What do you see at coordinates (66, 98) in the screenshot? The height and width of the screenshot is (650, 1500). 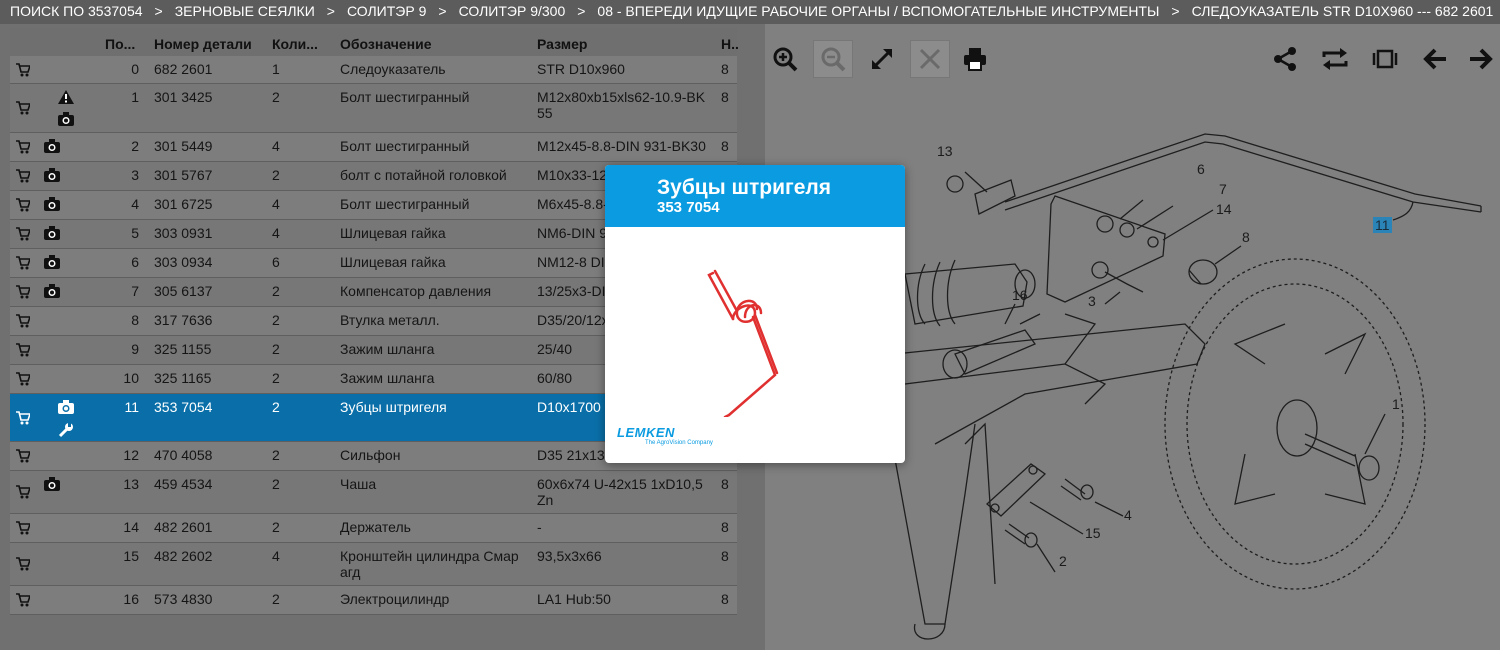 I see `warning-icon` at bounding box center [66, 98].